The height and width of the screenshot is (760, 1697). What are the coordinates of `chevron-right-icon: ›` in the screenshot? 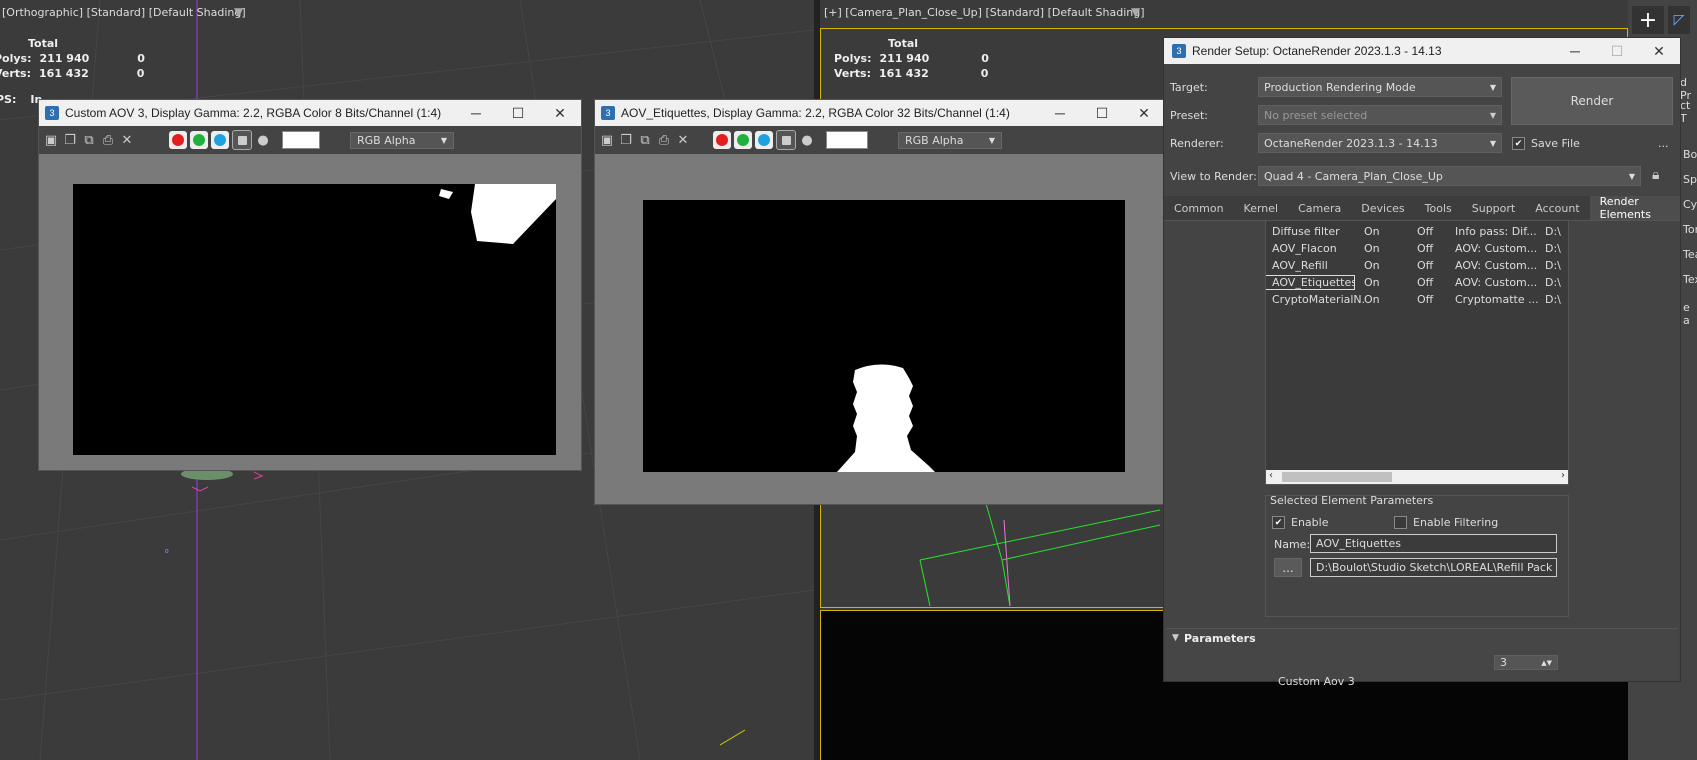 It's located at (1563, 475).